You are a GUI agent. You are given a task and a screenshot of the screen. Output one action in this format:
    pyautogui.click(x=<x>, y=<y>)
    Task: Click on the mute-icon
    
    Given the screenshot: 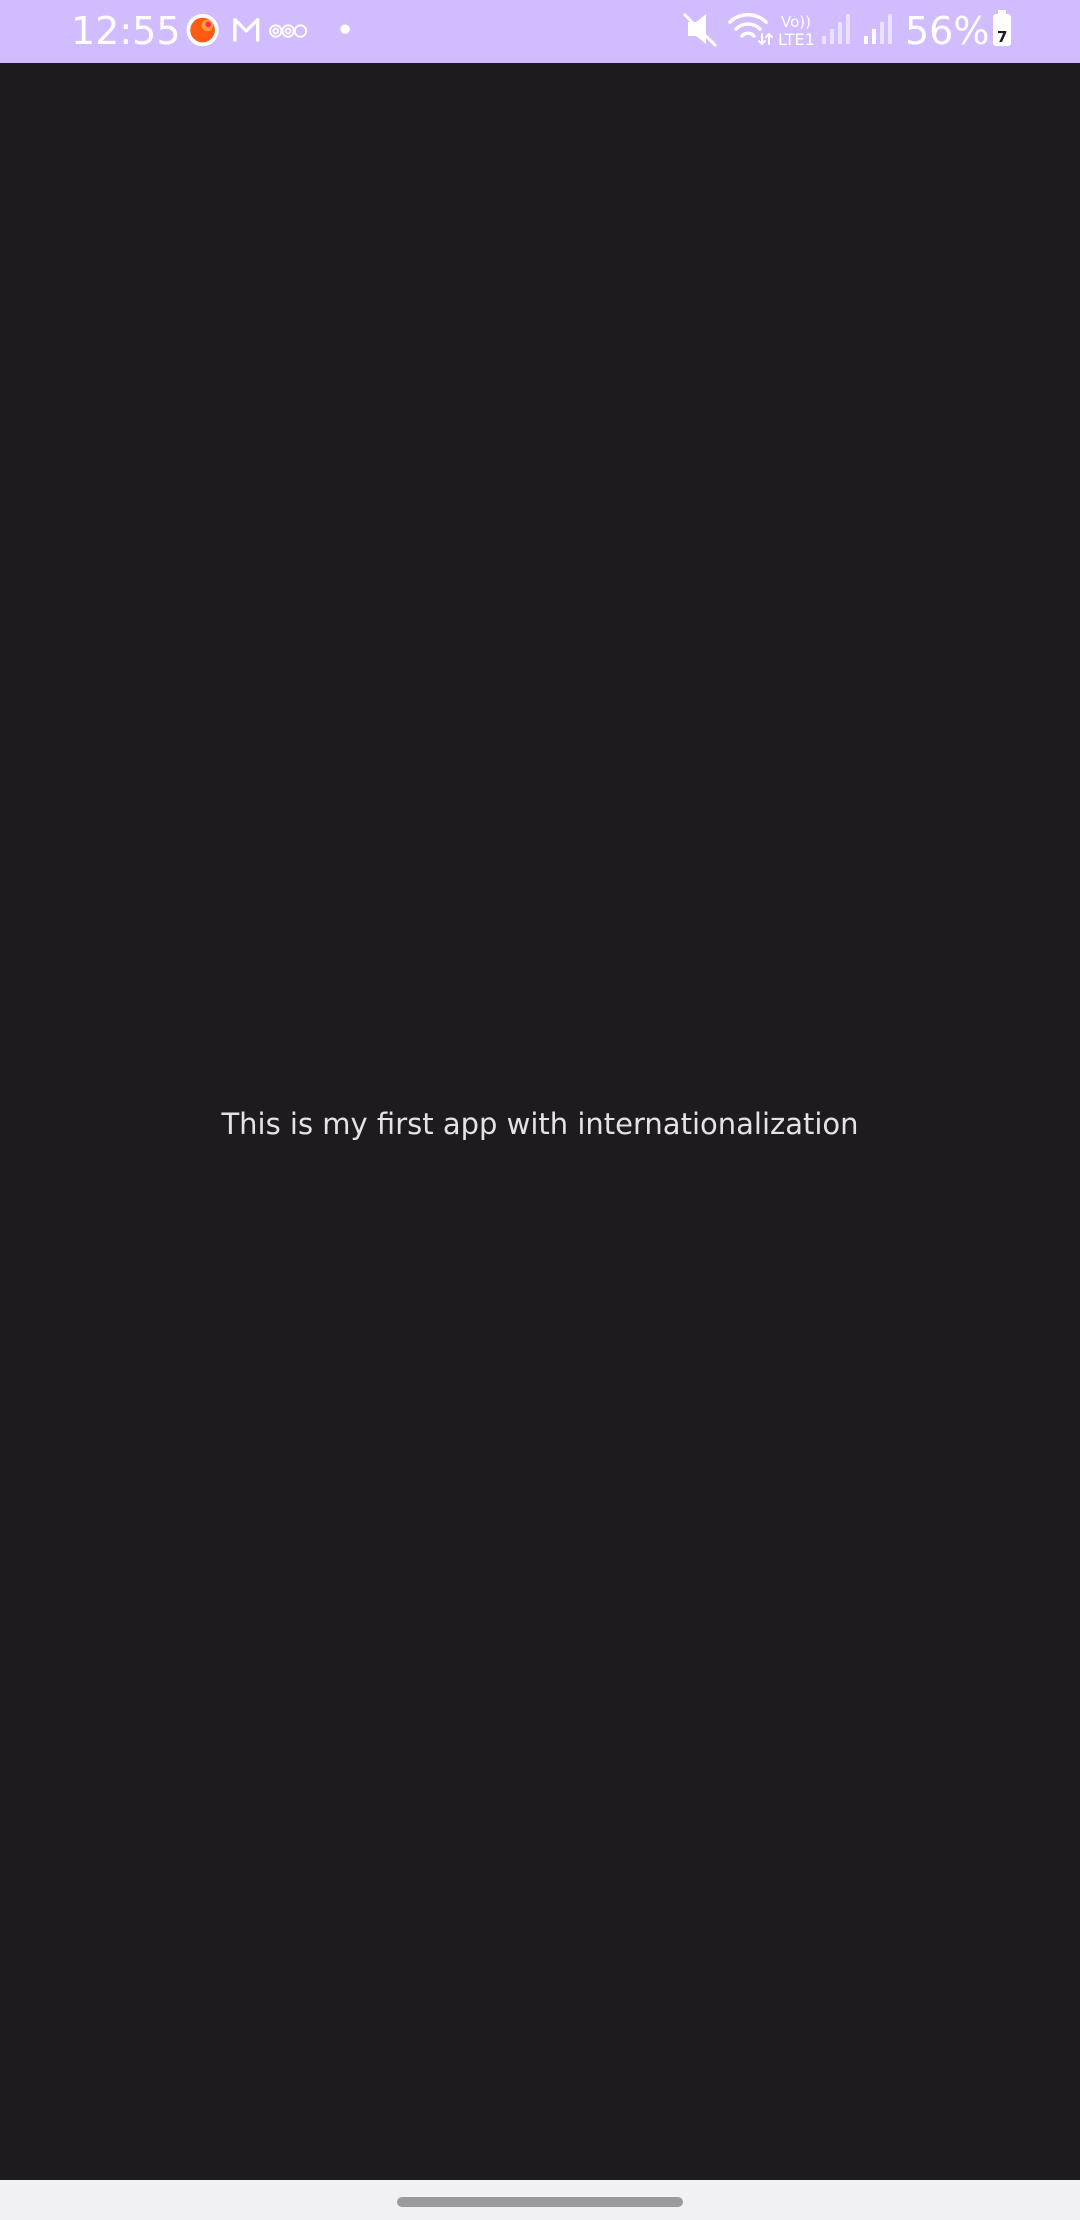 What is the action you would take?
    pyautogui.click(x=700, y=30)
    